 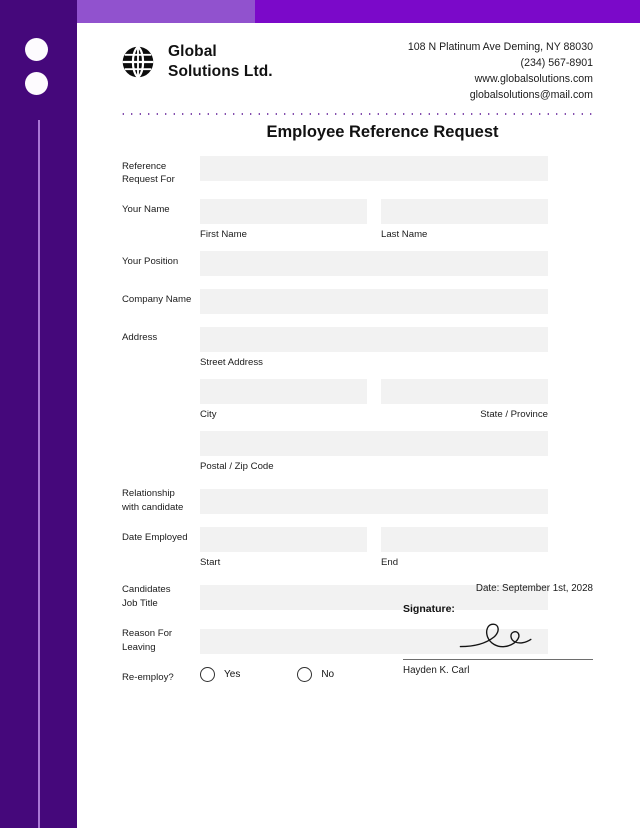 What do you see at coordinates (153, 507) in the screenshot?
I see `label-relationship-line2: with candidate` at bounding box center [153, 507].